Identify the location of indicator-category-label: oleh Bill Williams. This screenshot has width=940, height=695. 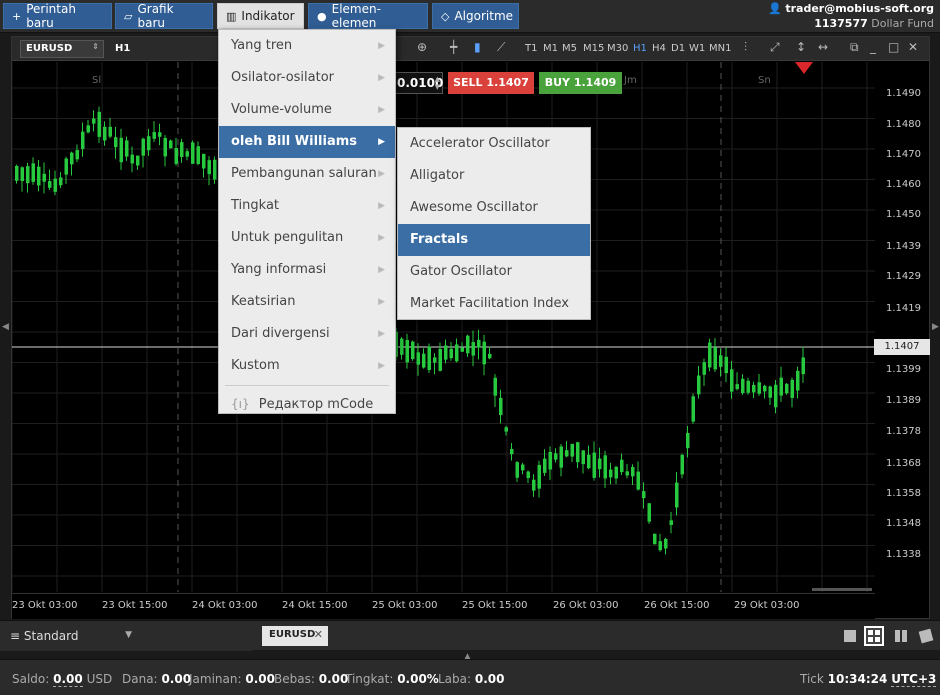
(294, 141).